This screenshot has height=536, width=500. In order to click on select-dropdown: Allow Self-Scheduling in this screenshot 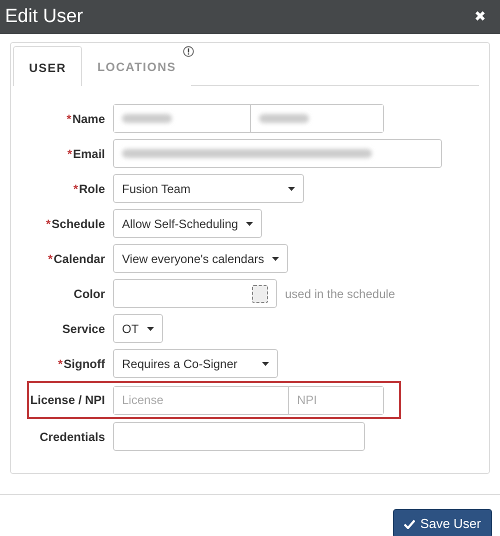, I will do `click(187, 223)`.